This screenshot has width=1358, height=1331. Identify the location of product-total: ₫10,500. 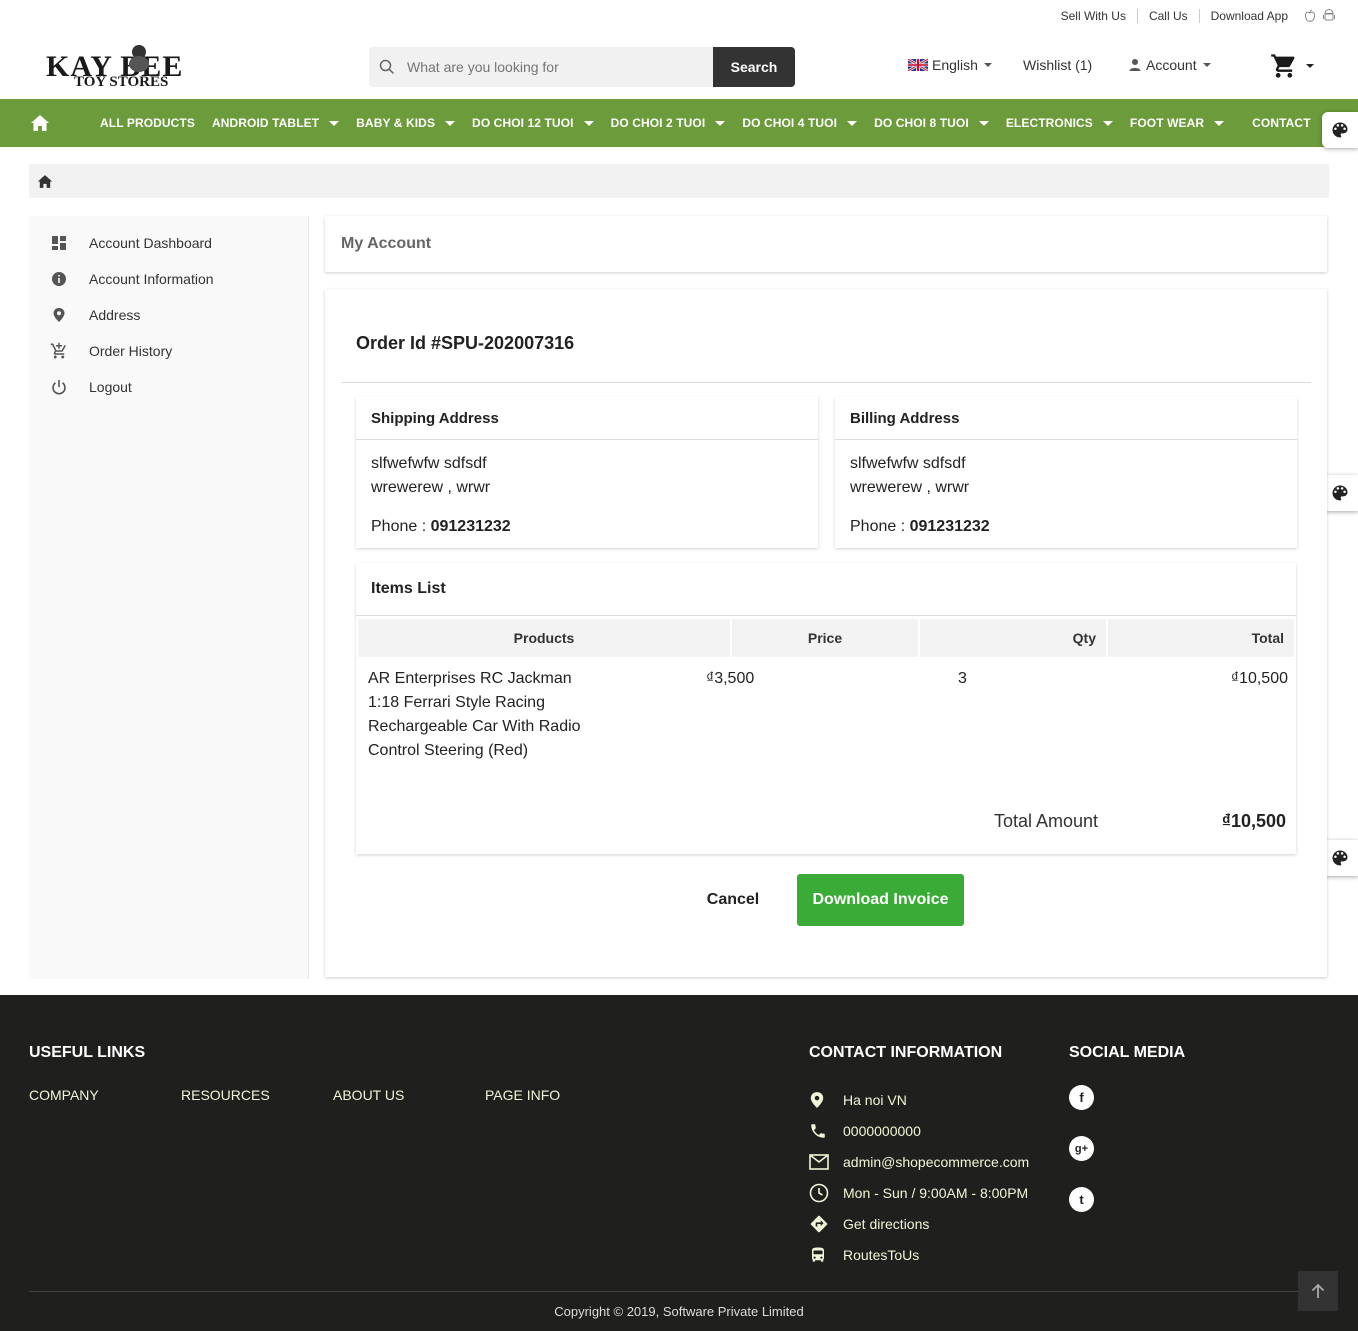
(1259, 678).